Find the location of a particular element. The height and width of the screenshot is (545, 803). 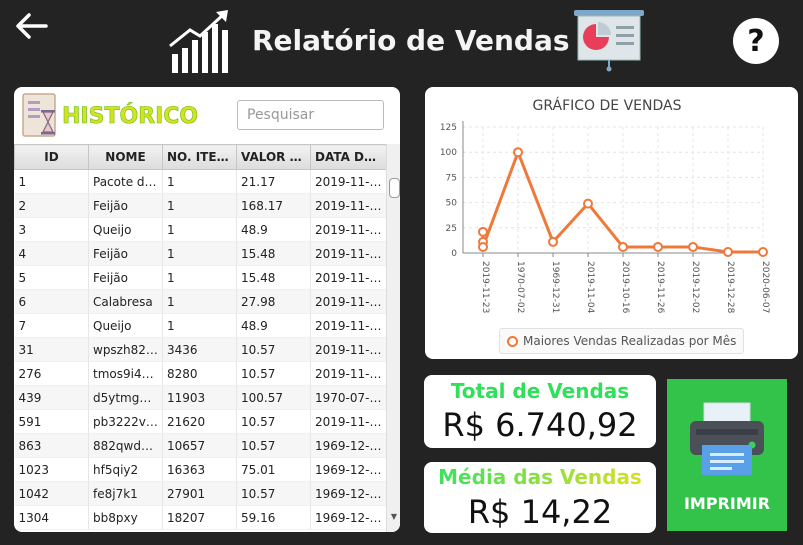

table-row: 3 Queijo 1 48.9 2019-11-23 is located at coordinates (200, 229).